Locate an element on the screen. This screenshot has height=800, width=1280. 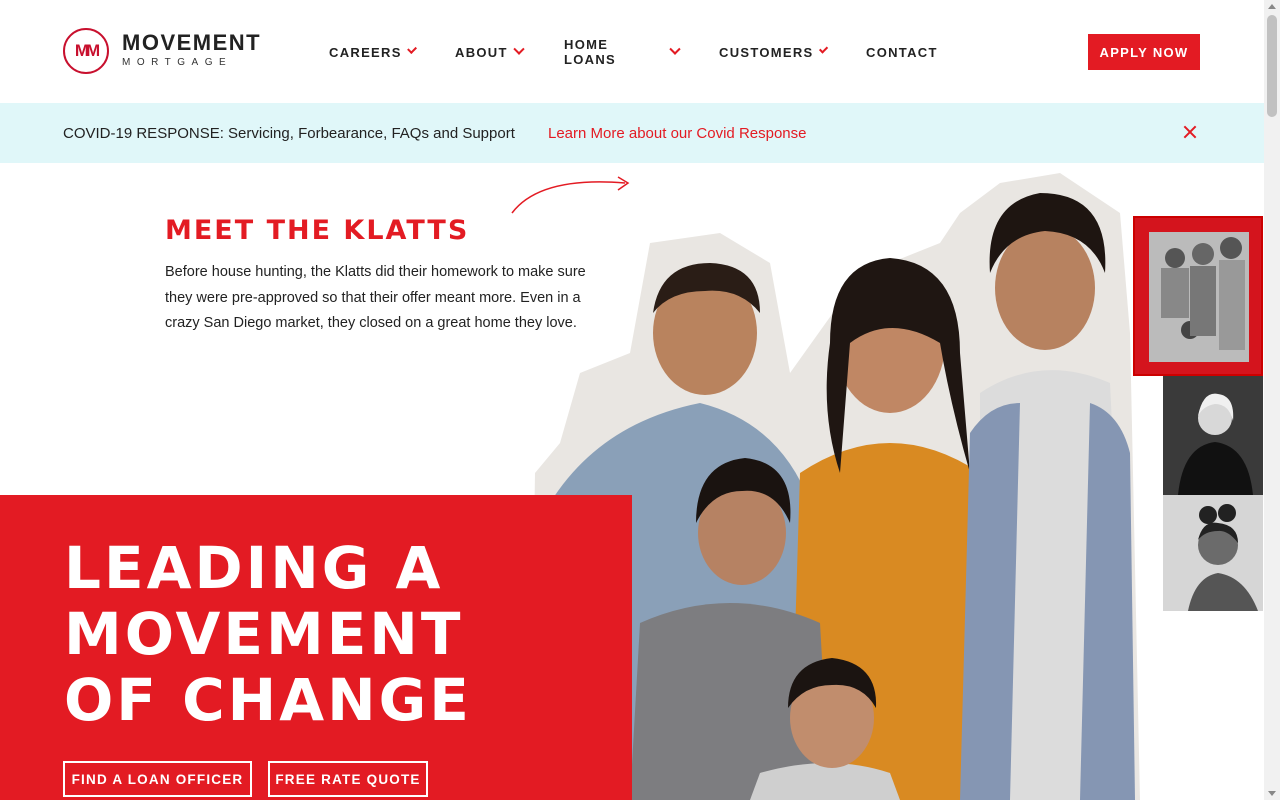
story-thumbnail-woman is located at coordinates (1213, 435).